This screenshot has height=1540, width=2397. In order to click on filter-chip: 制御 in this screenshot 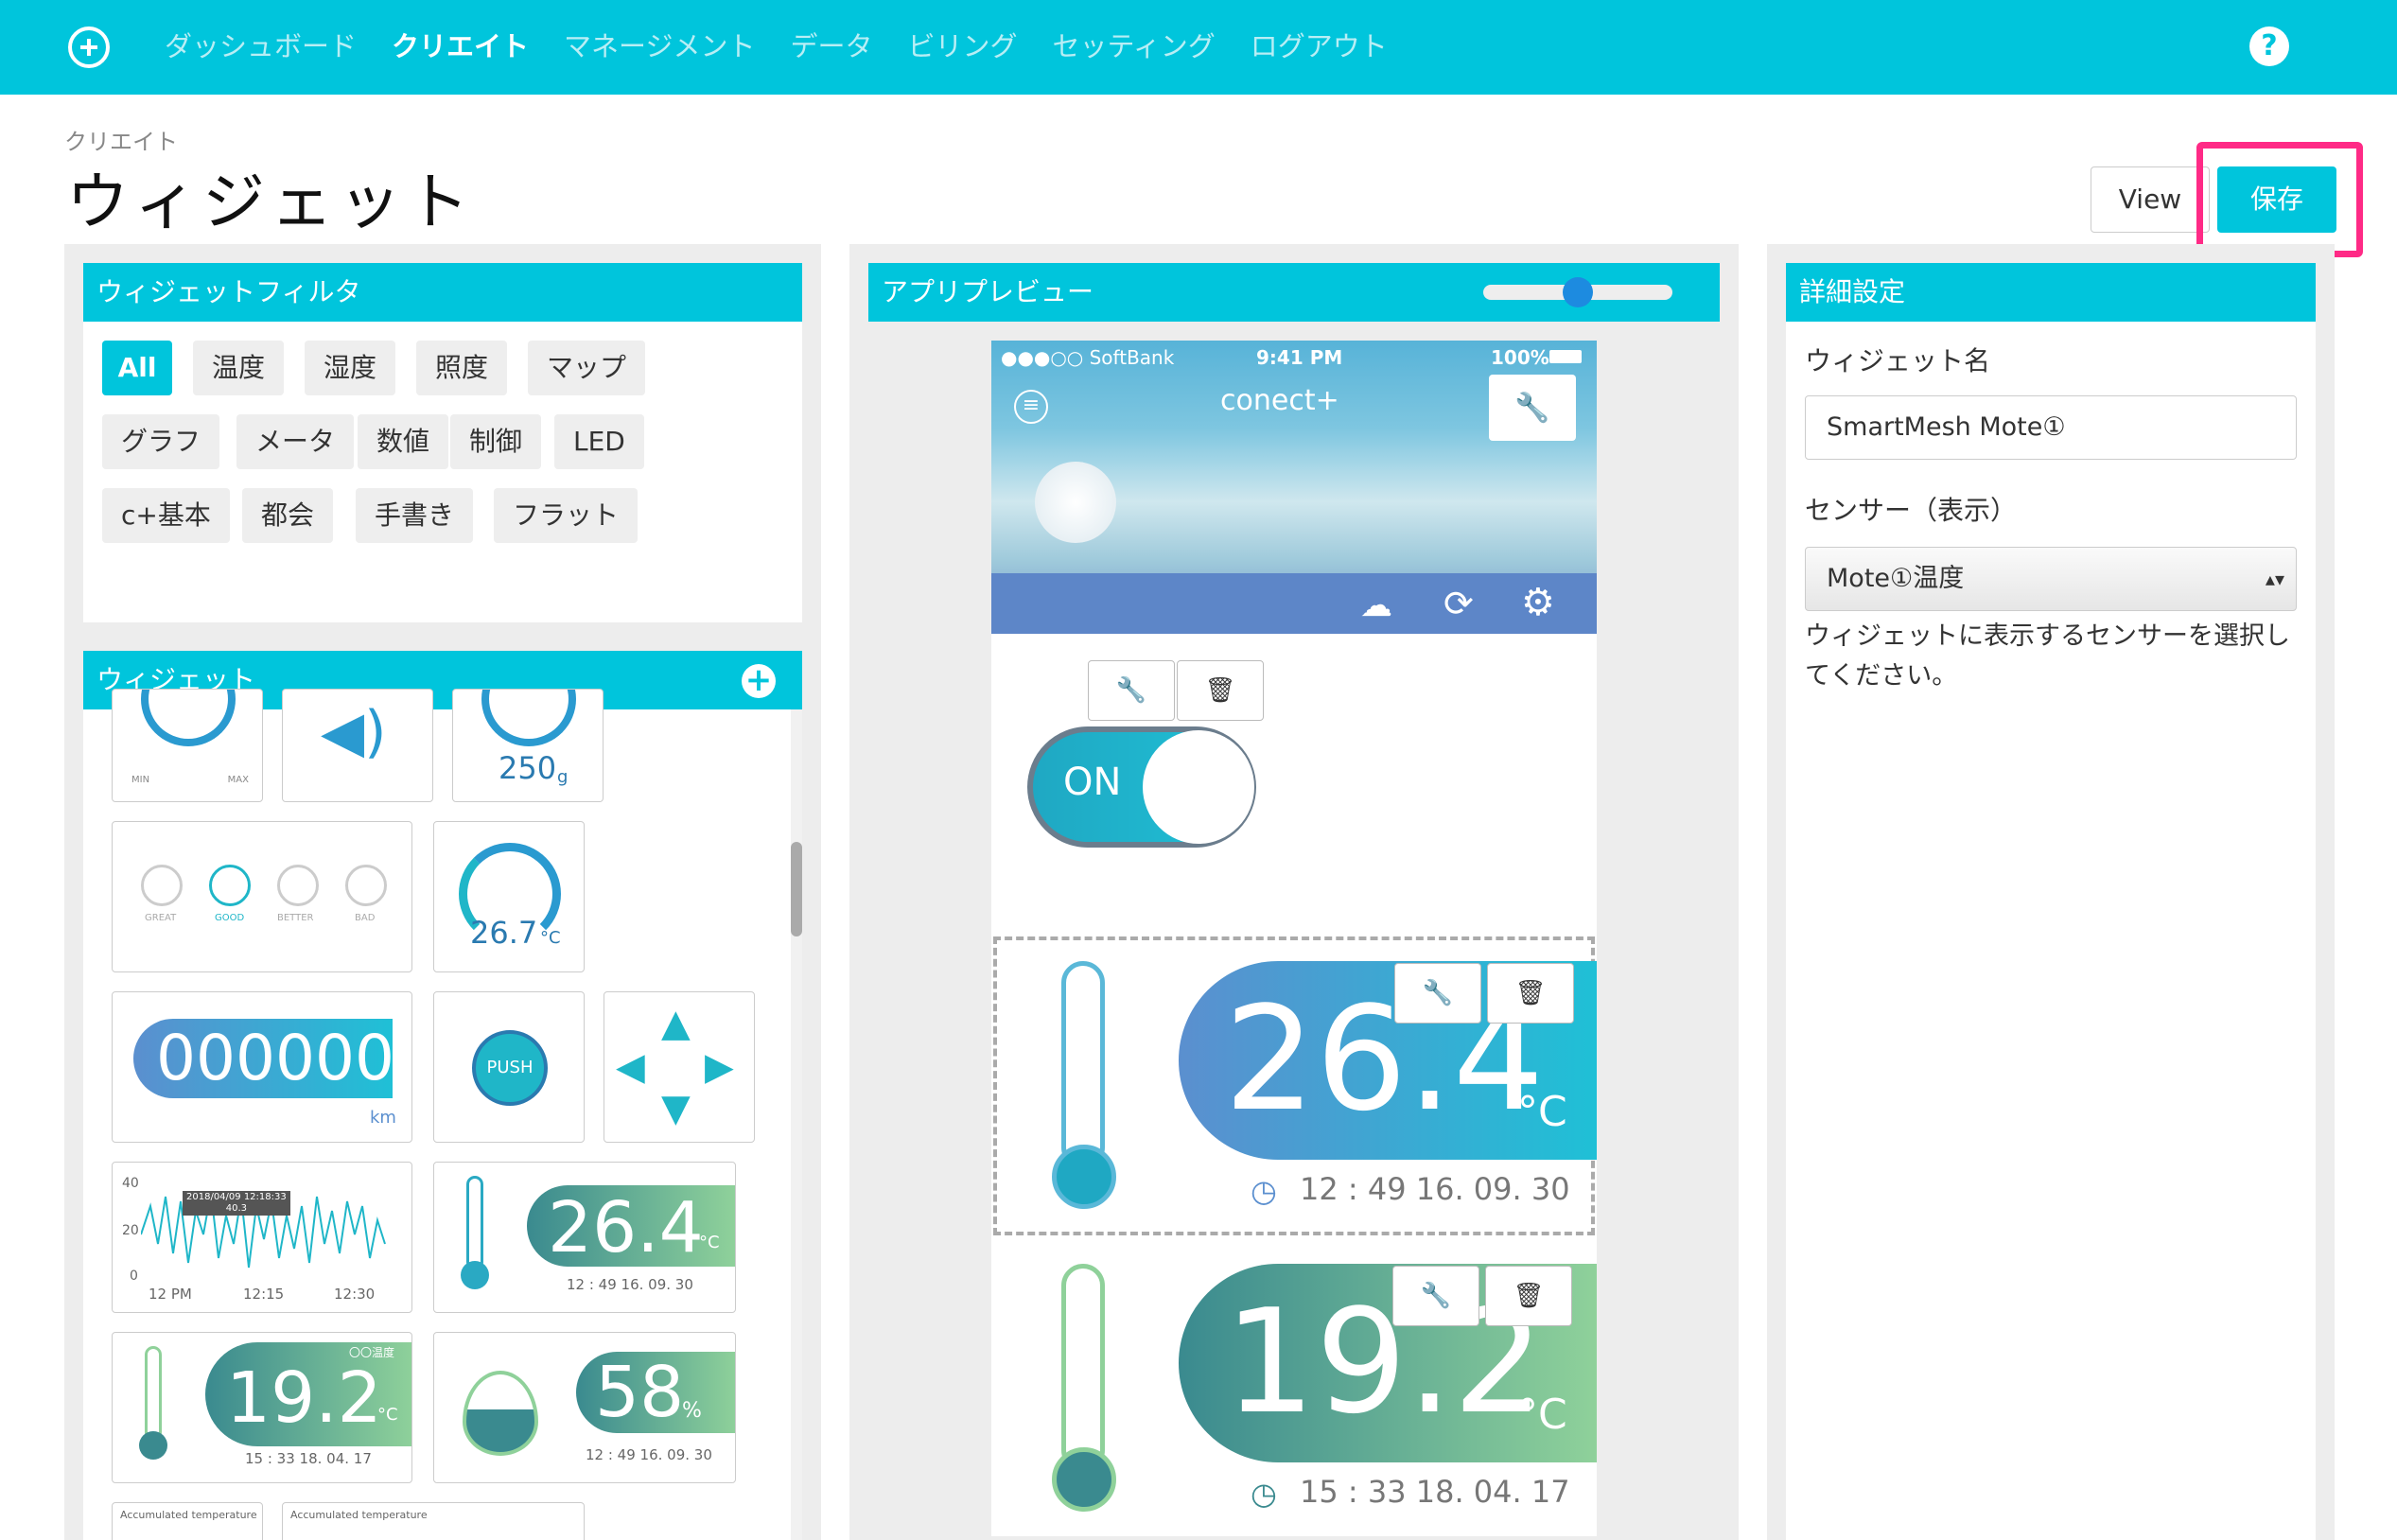, I will do `click(496, 441)`.